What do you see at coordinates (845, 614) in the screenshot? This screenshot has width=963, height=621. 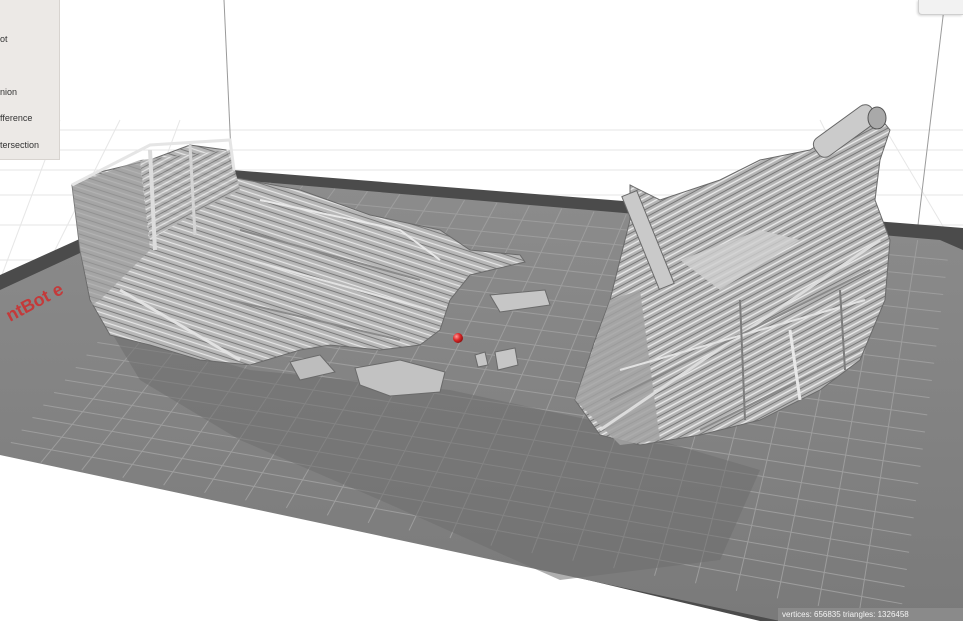 I see `mesh-stats-text: vertices: 656835 triangles: 1326458` at bounding box center [845, 614].